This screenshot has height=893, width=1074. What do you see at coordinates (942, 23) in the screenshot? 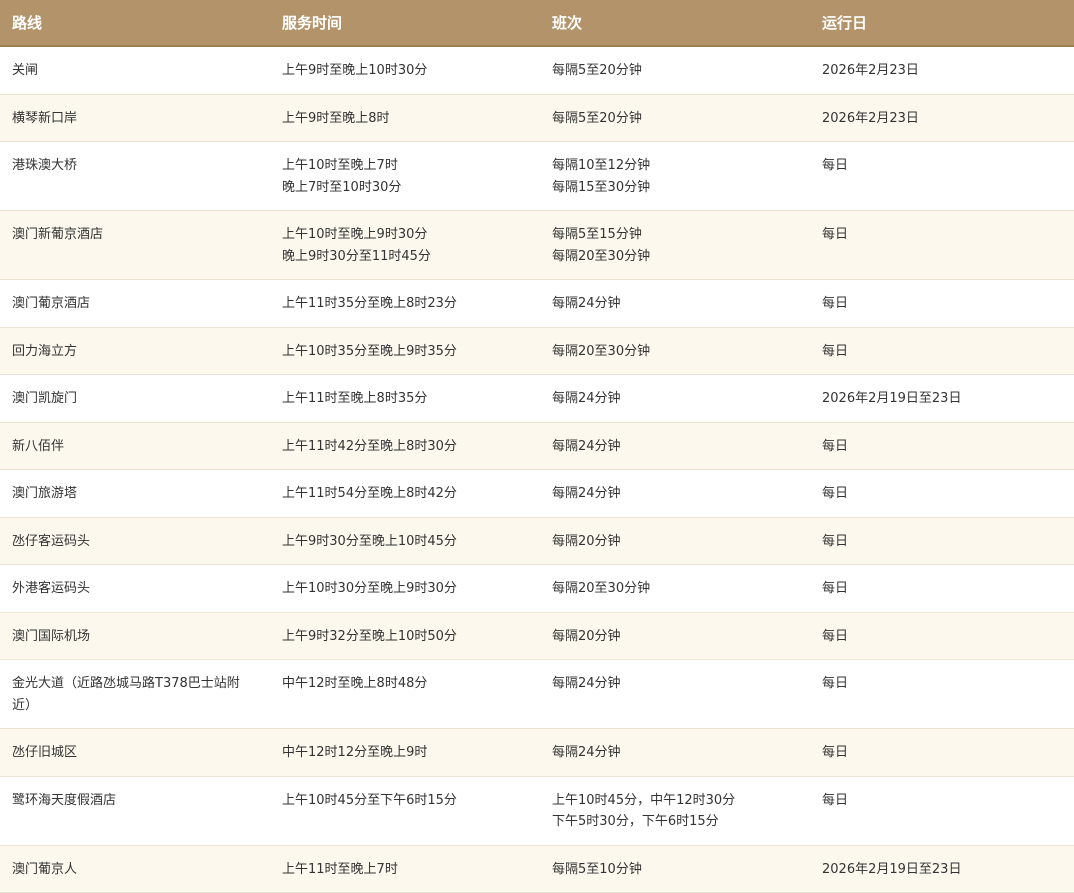
I see `header-operating-days: 运行日` at bounding box center [942, 23].